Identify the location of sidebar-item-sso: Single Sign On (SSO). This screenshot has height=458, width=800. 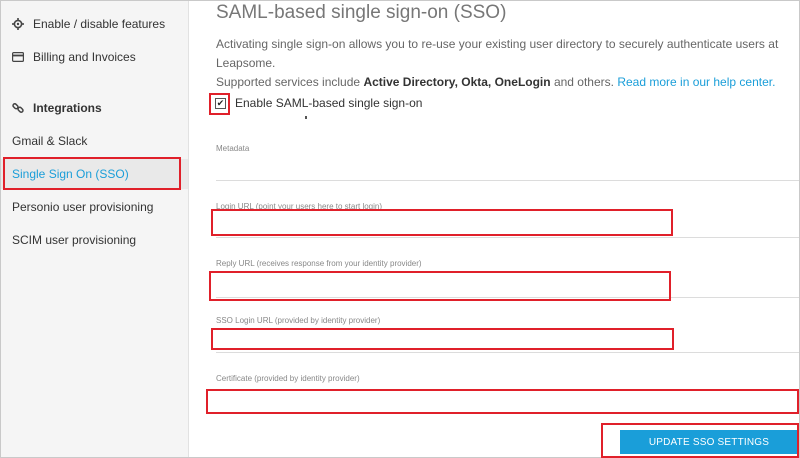
(94, 174).